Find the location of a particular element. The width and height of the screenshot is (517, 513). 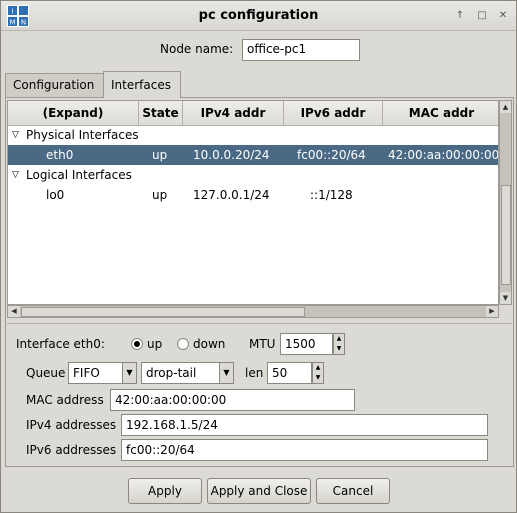

title-bar: I M N pc configuration ↑ □ ✕ is located at coordinates (258, 16).